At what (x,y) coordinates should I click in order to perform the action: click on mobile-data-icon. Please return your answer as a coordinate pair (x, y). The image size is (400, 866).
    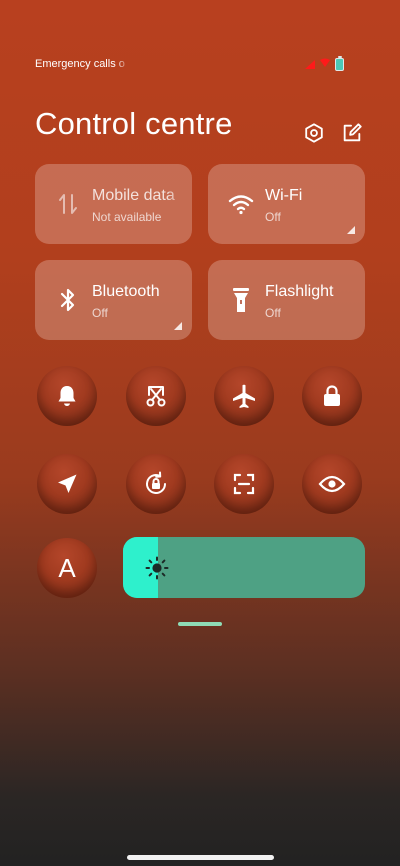
    Looking at the image, I should click on (68, 204).